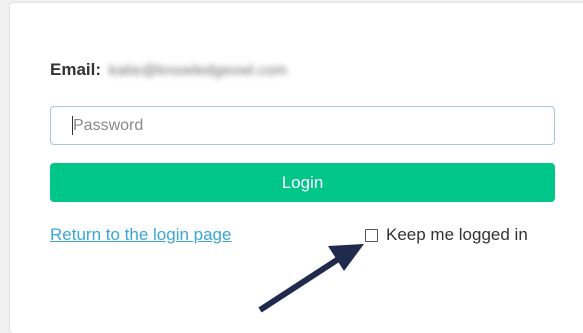 The image size is (583, 333). I want to click on email-value: katie@knowledgeowl.com, so click(198, 70).